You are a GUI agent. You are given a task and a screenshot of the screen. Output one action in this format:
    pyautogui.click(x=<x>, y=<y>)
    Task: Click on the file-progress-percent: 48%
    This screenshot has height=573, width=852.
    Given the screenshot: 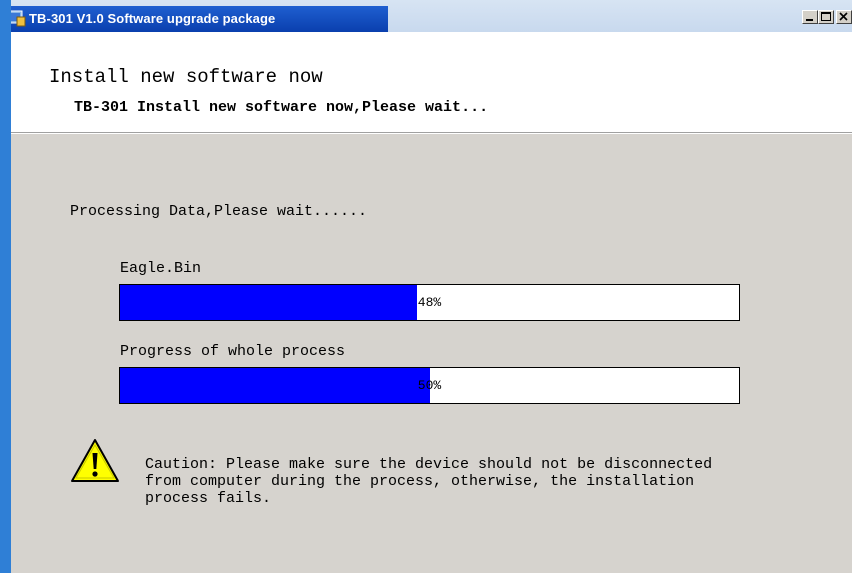 What is the action you would take?
    pyautogui.click(x=429, y=302)
    